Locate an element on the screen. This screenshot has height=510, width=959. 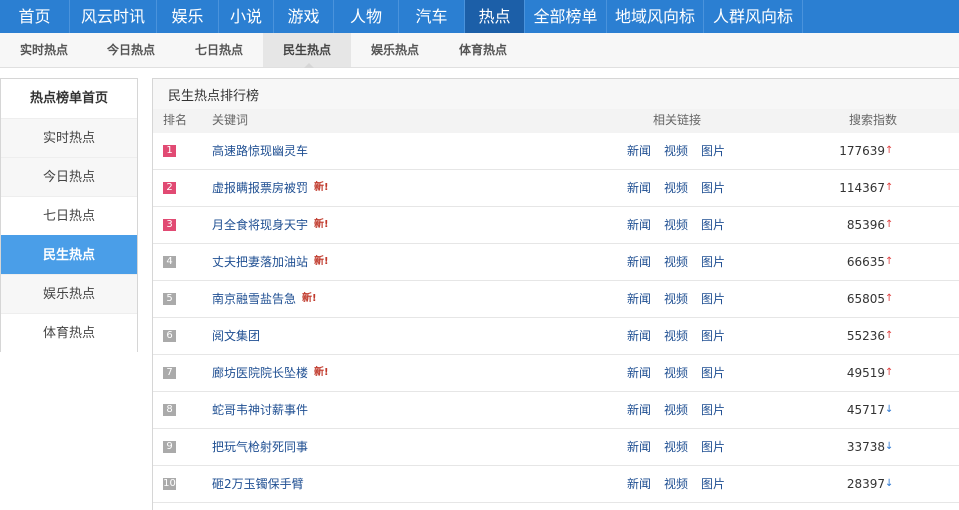
table-row: 3 月全食将现身天宇 新! 新闻 视频 图片 85396 ↑ is located at coordinates (556, 225).